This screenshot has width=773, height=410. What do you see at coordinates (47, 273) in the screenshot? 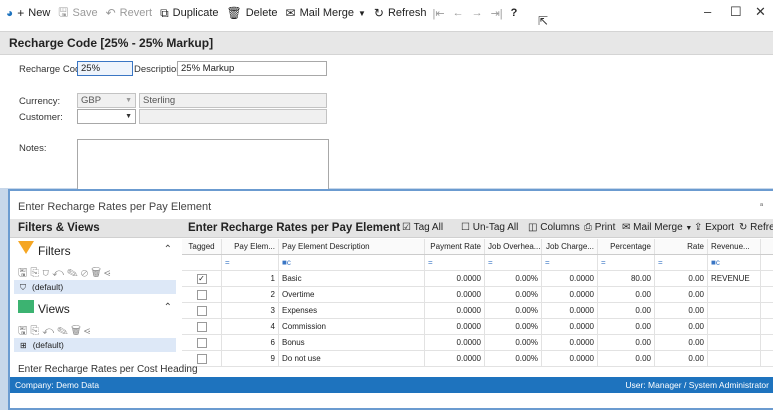
I see `filter-icon: ⛉` at bounding box center [47, 273].